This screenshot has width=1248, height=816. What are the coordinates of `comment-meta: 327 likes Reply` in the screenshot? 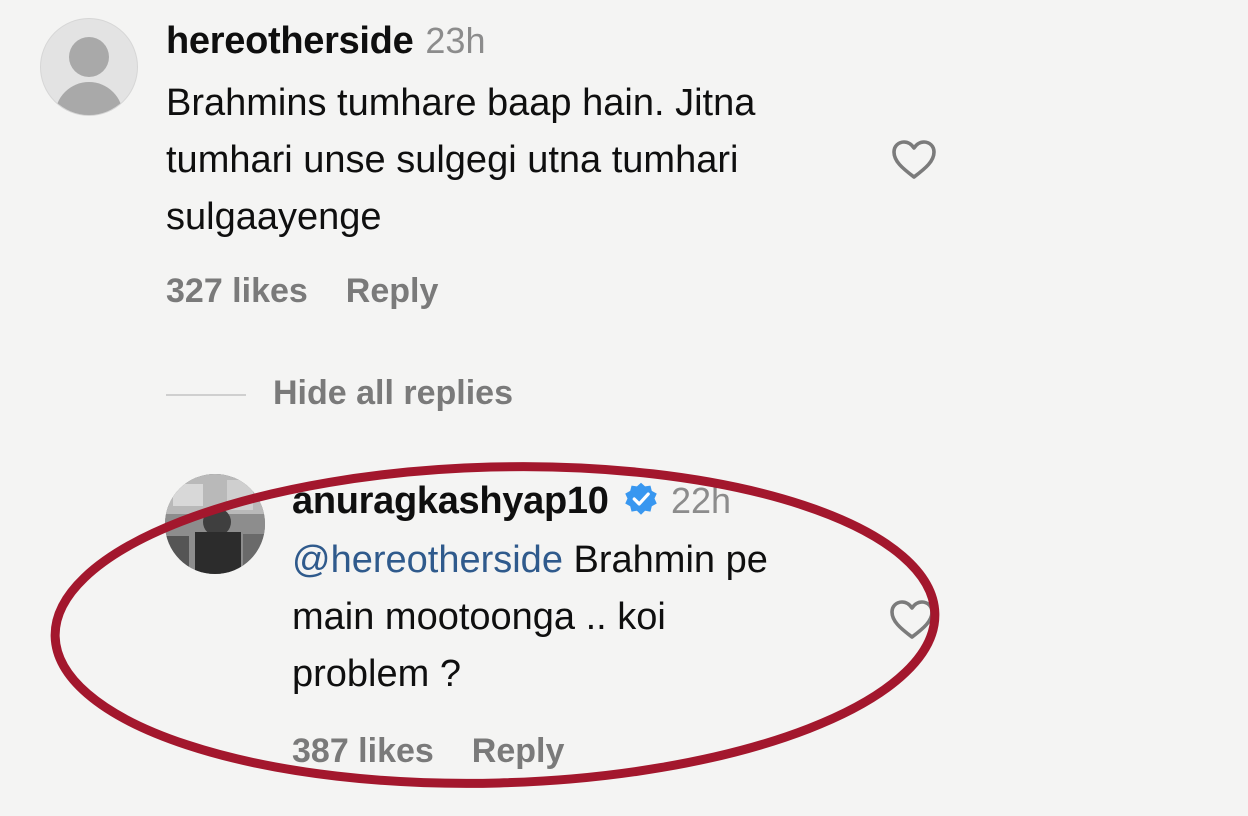 It's located at (321, 291).